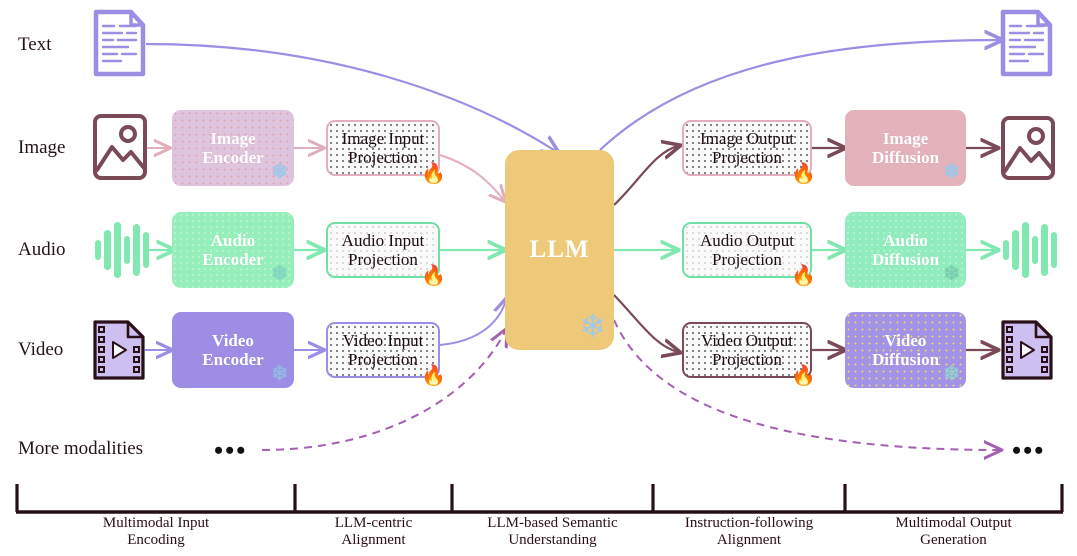 Image resolution: width=1077 pixels, height=556 pixels. I want to click on audio-waveform-icon, so click(122, 250).